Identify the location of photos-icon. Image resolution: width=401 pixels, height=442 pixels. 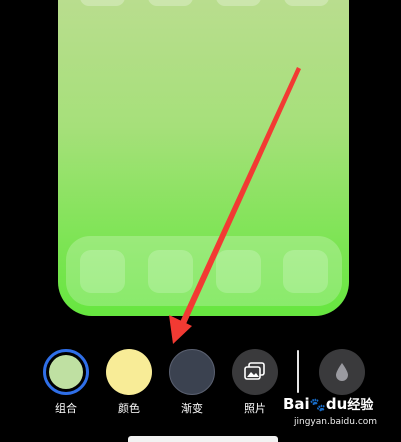
(255, 372).